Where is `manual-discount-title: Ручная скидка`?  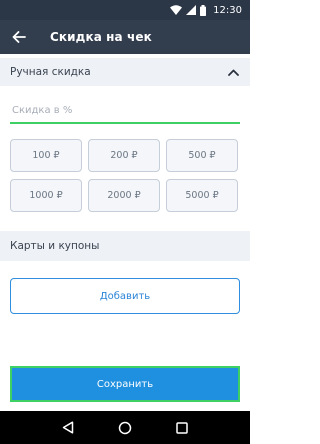
manual-discount-title: Ручная скидка is located at coordinates (50, 72).